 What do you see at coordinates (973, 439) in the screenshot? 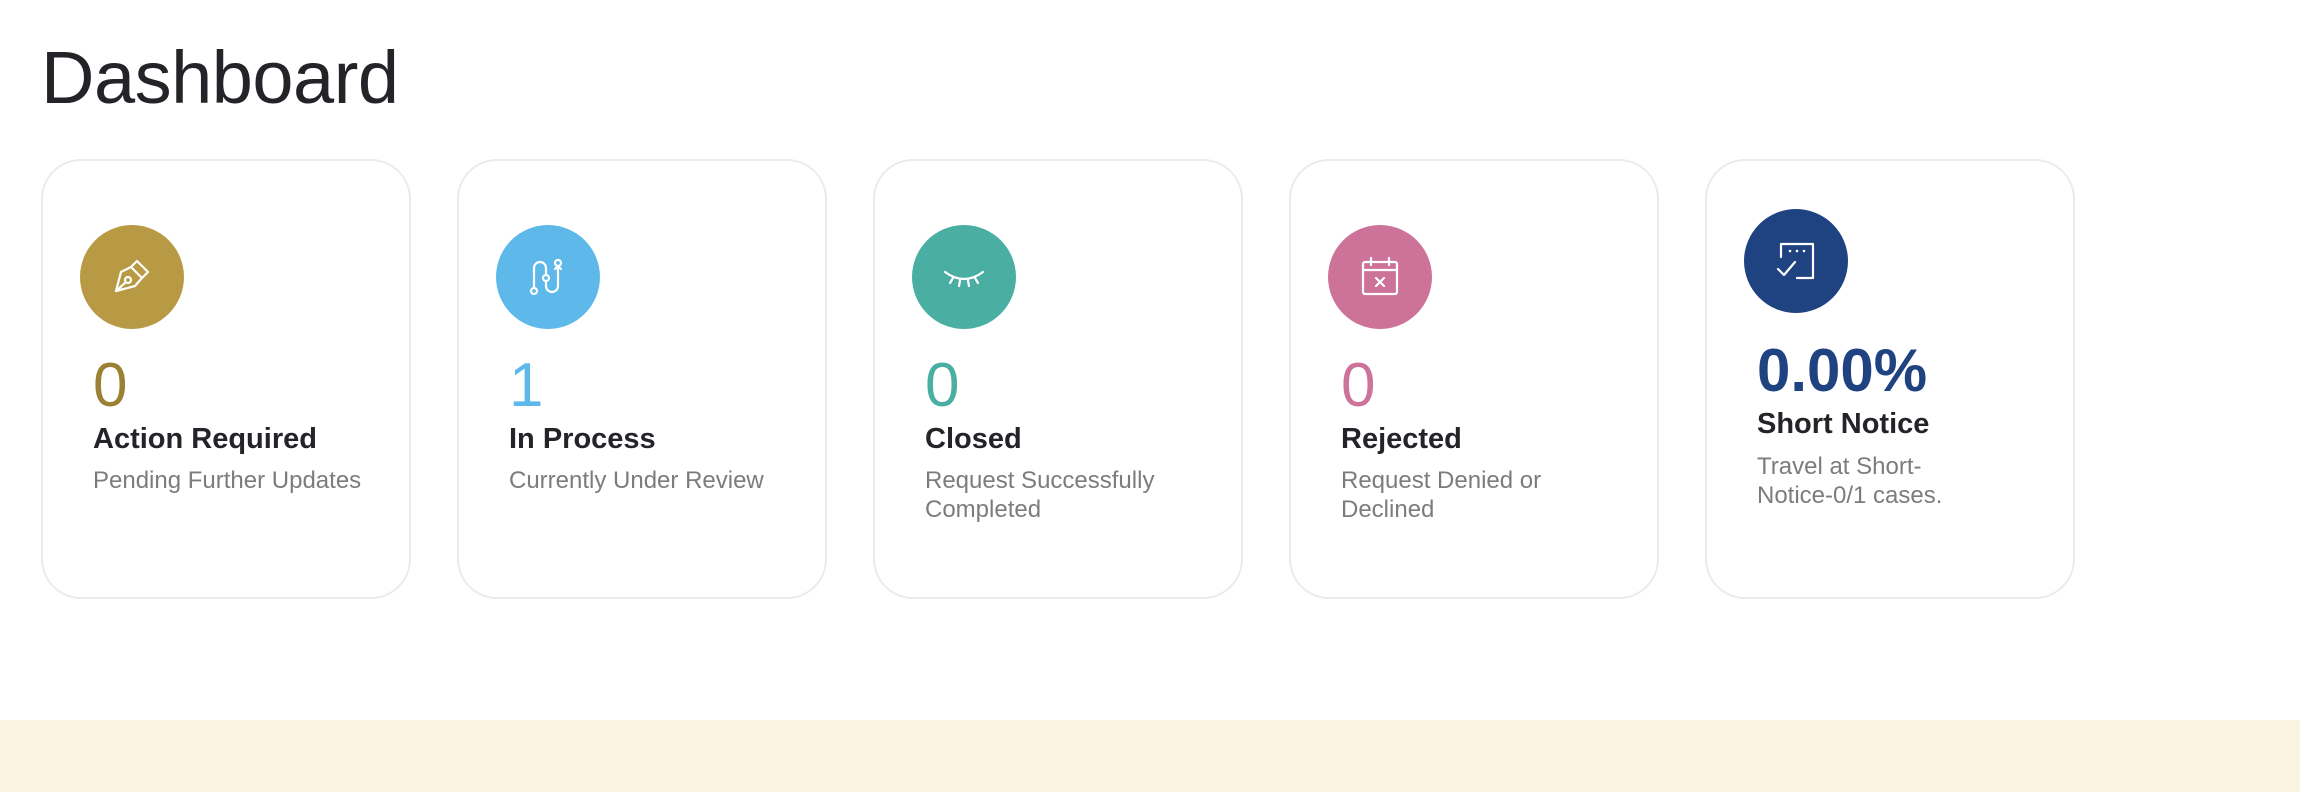
I see `card-label: Closed` at bounding box center [973, 439].